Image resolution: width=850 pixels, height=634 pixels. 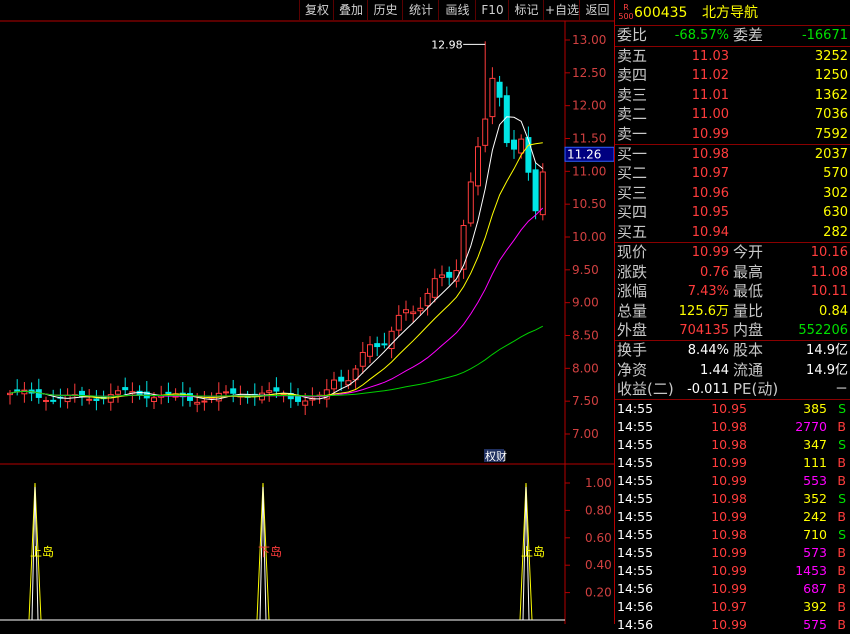 I want to click on stock-header: R 500 600435 北方导航, so click(x=732, y=13).